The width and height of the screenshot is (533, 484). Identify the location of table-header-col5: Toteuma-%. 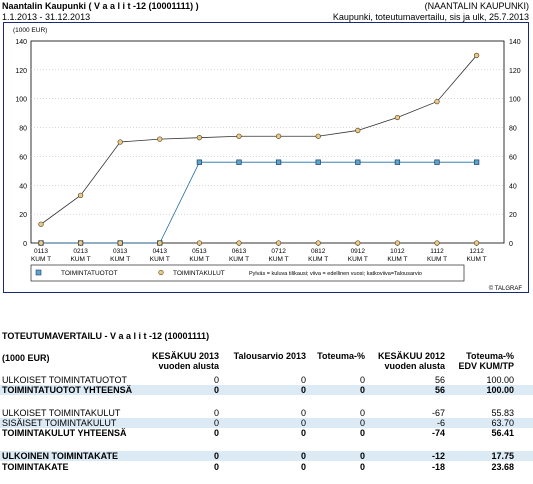
(490, 356).